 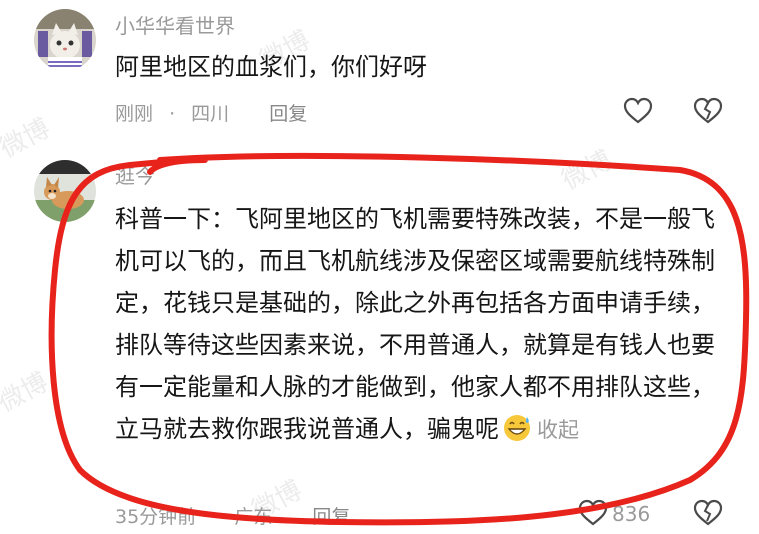 I want to click on comment-location: 四川, so click(x=210, y=114).